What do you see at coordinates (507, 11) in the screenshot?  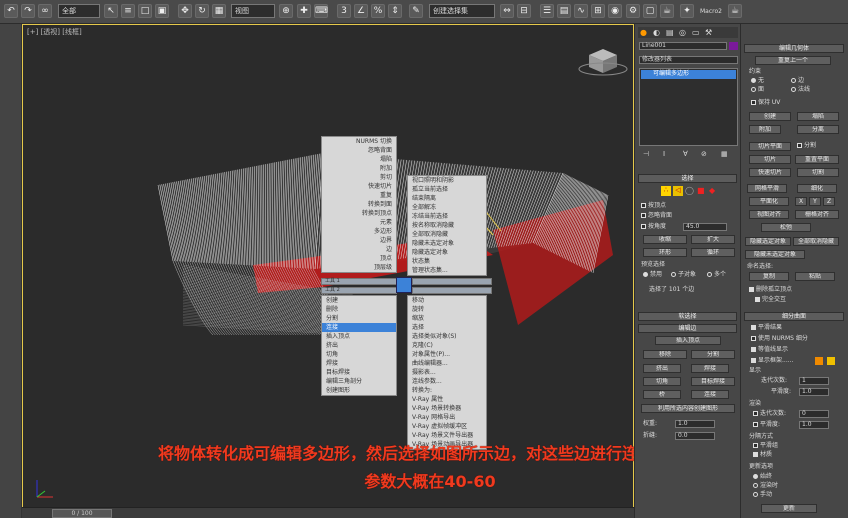 I see `mirror-icon: ⇔` at bounding box center [507, 11].